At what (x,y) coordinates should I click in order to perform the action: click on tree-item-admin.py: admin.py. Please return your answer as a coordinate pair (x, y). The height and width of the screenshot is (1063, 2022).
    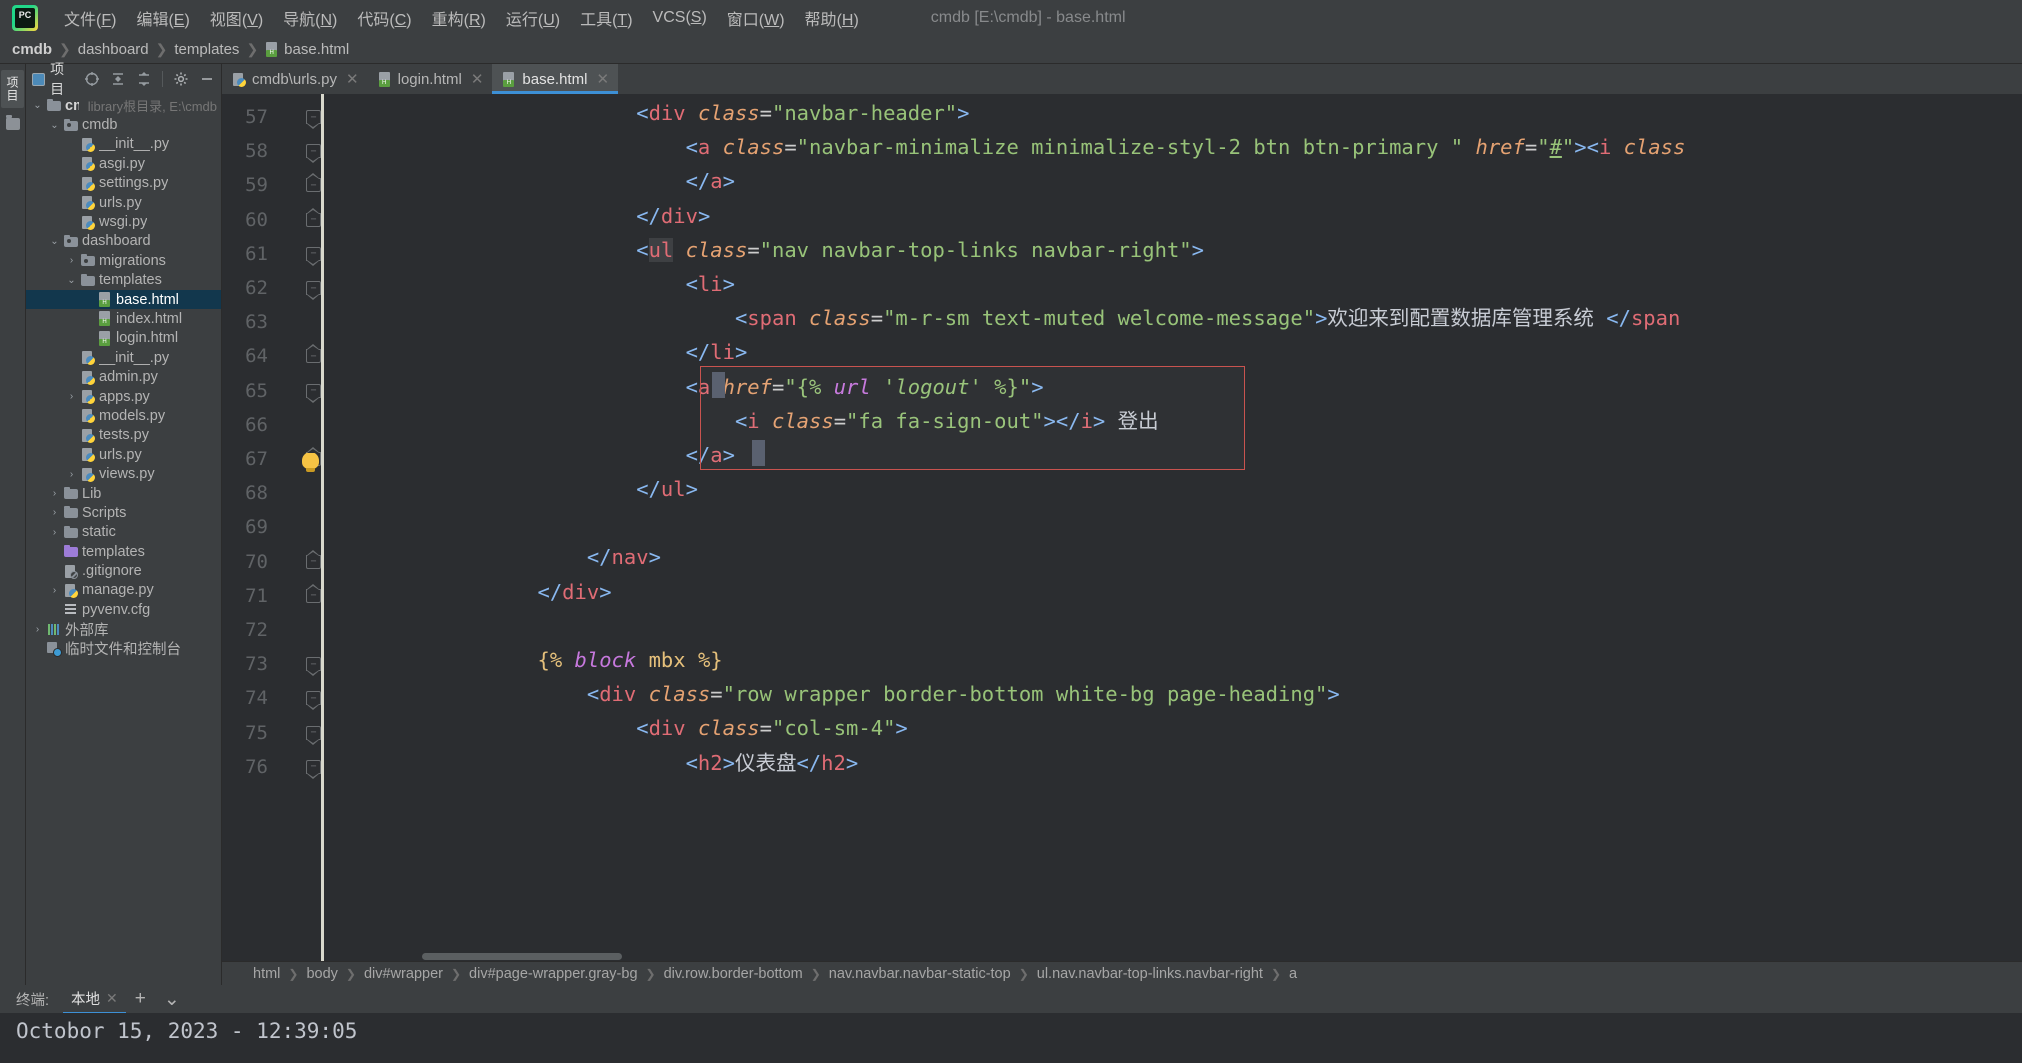
    Looking at the image, I should click on (123, 376).